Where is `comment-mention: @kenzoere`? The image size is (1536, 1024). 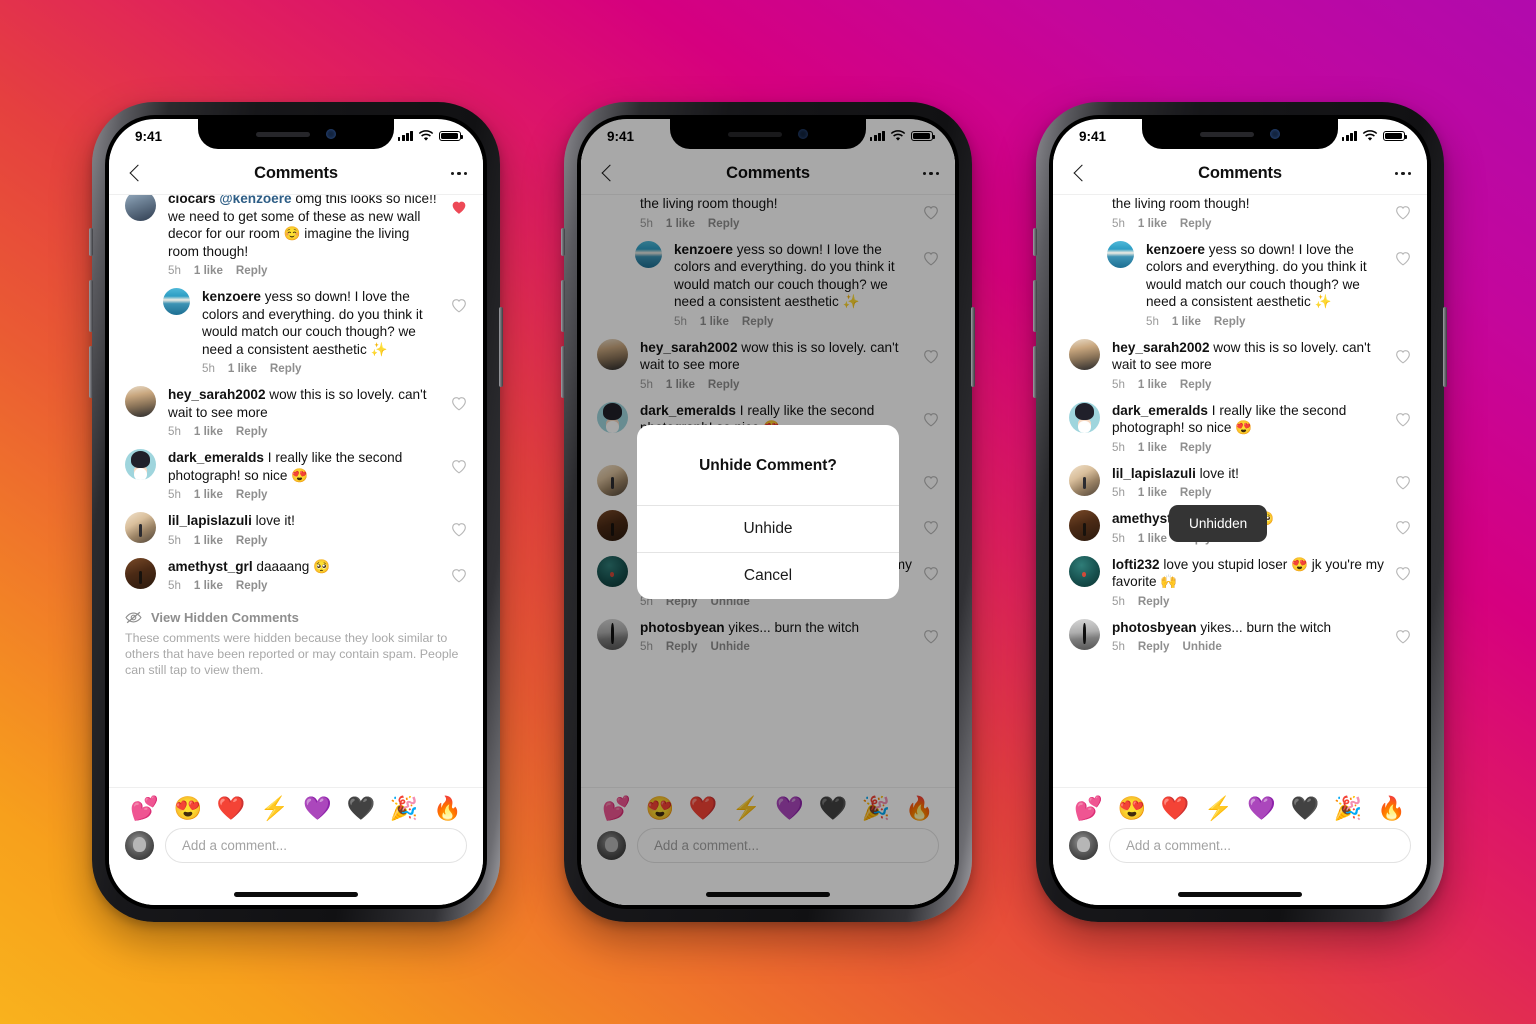
comment-mention: @kenzoere is located at coordinates (255, 200).